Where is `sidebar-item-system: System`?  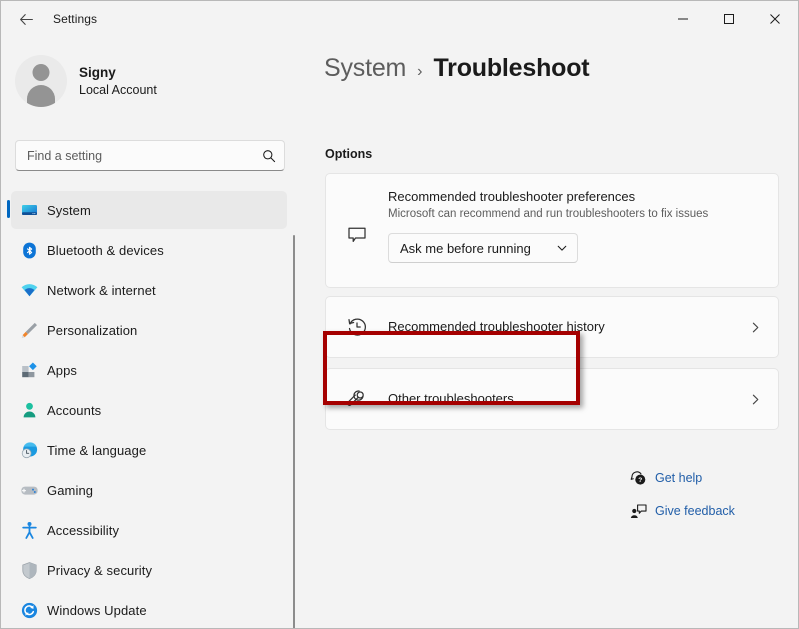 sidebar-item-system: System is located at coordinates (147, 210).